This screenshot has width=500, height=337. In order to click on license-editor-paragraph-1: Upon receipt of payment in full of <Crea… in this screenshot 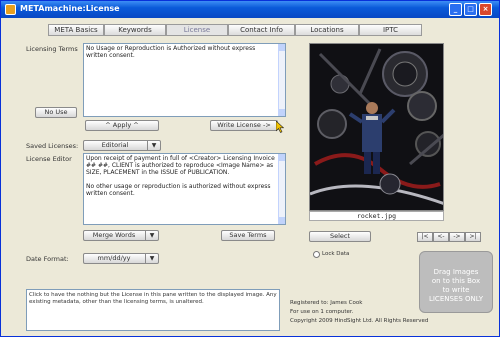, I will do `click(180, 165)`.